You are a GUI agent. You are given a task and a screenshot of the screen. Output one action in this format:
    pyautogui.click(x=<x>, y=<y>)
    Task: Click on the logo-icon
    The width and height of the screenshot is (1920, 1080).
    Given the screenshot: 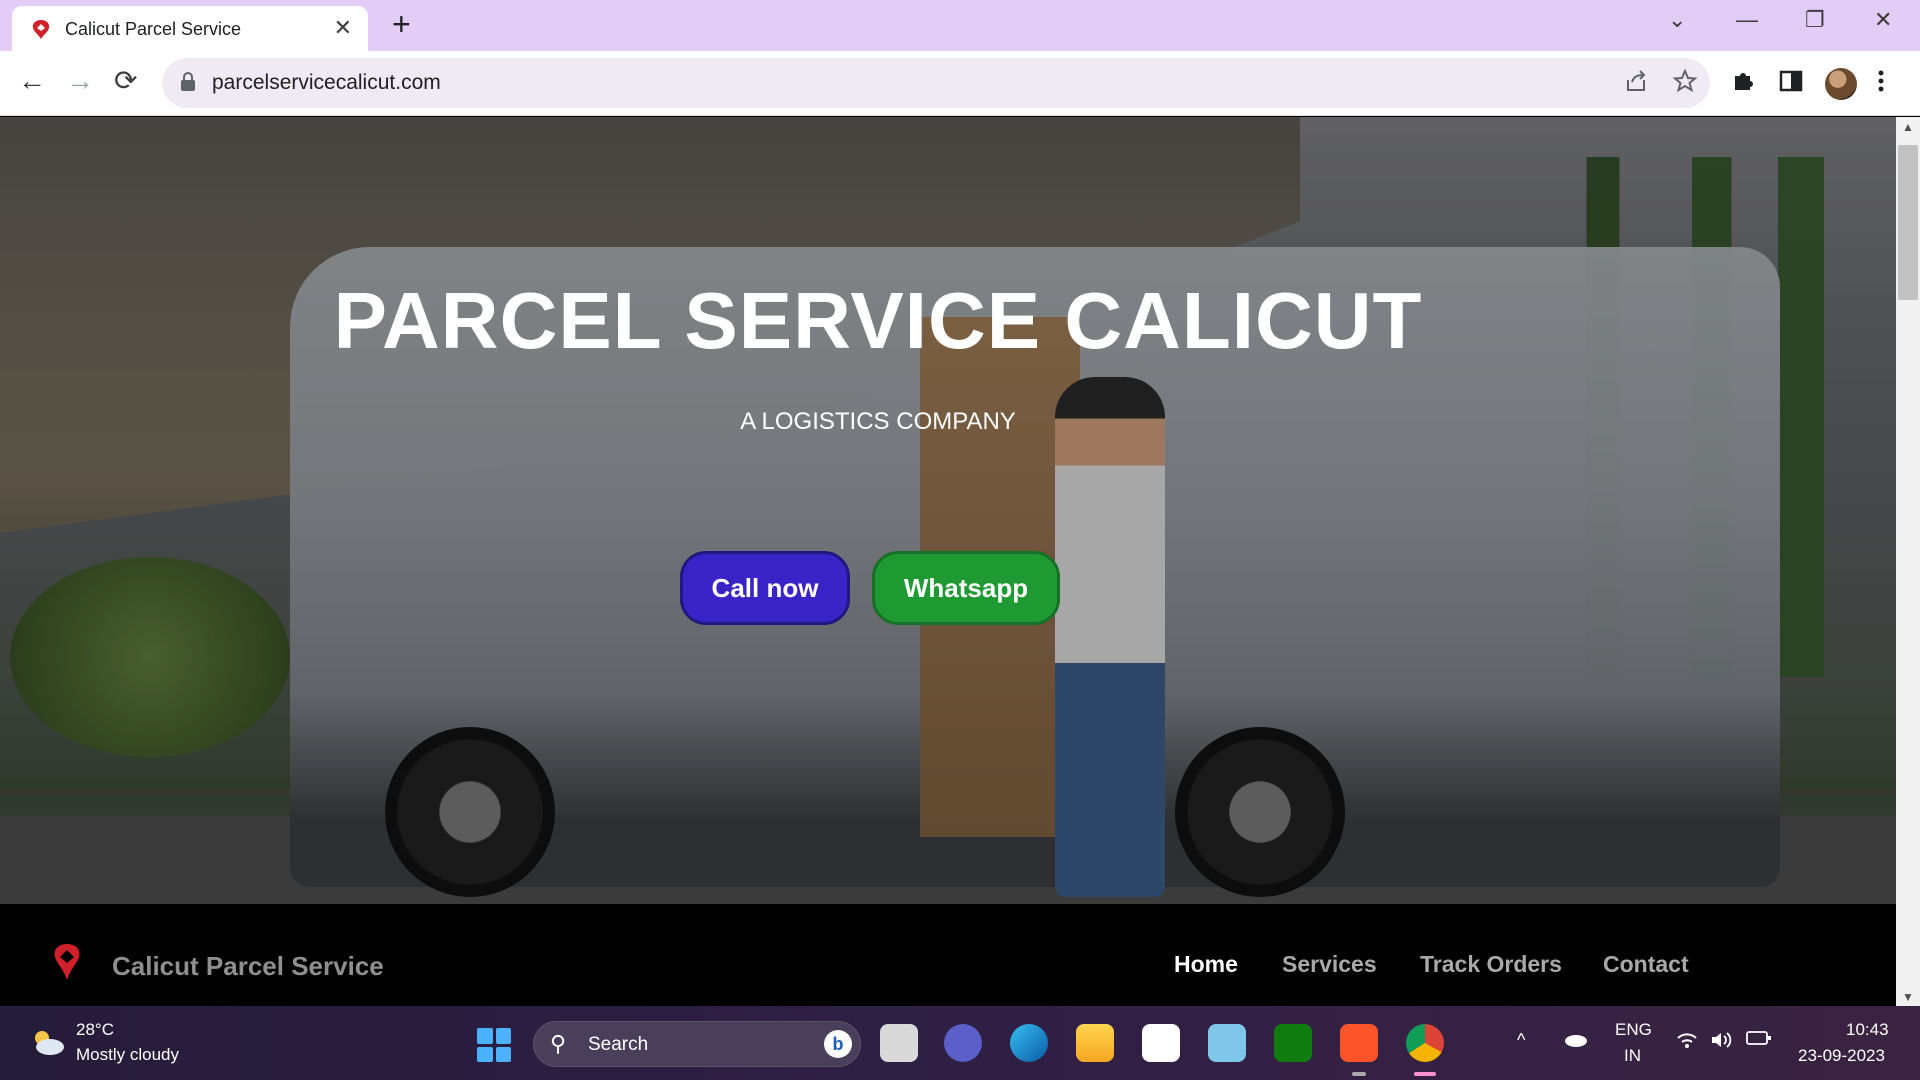 What is the action you would take?
    pyautogui.click(x=67, y=962)
    